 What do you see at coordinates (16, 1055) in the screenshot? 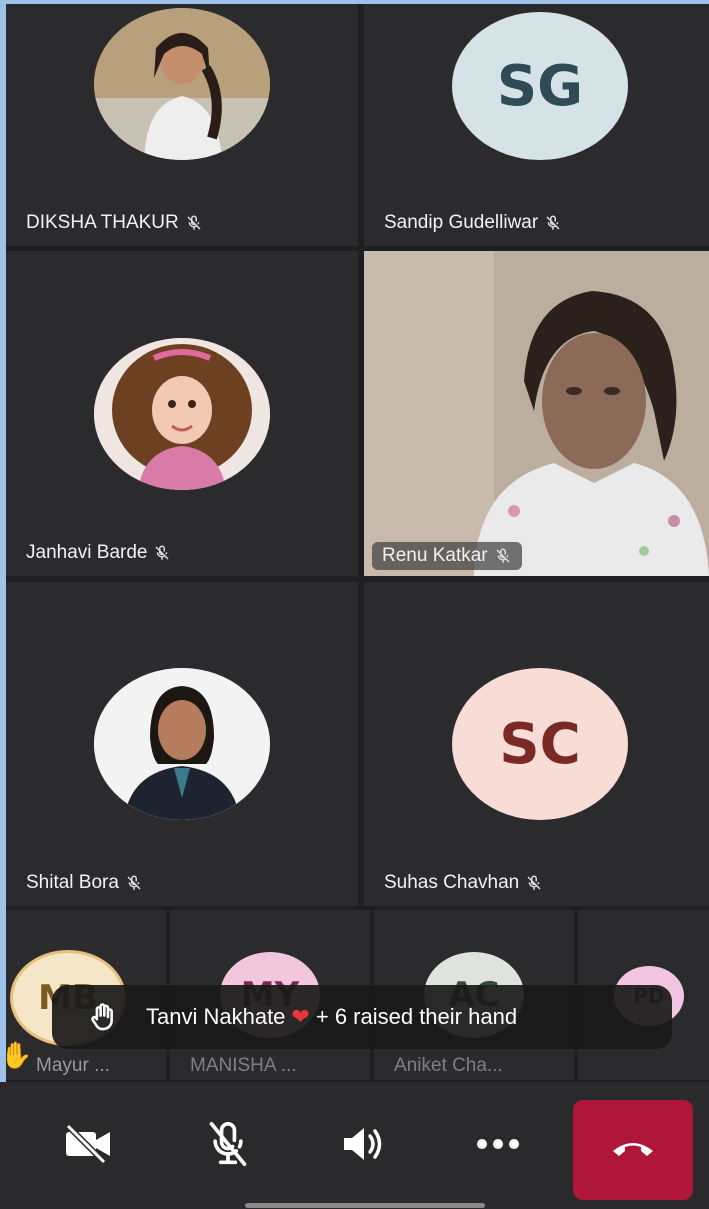
I see `raised-hand-emoji-icon: ✋` at bounding box center [16, 1055].